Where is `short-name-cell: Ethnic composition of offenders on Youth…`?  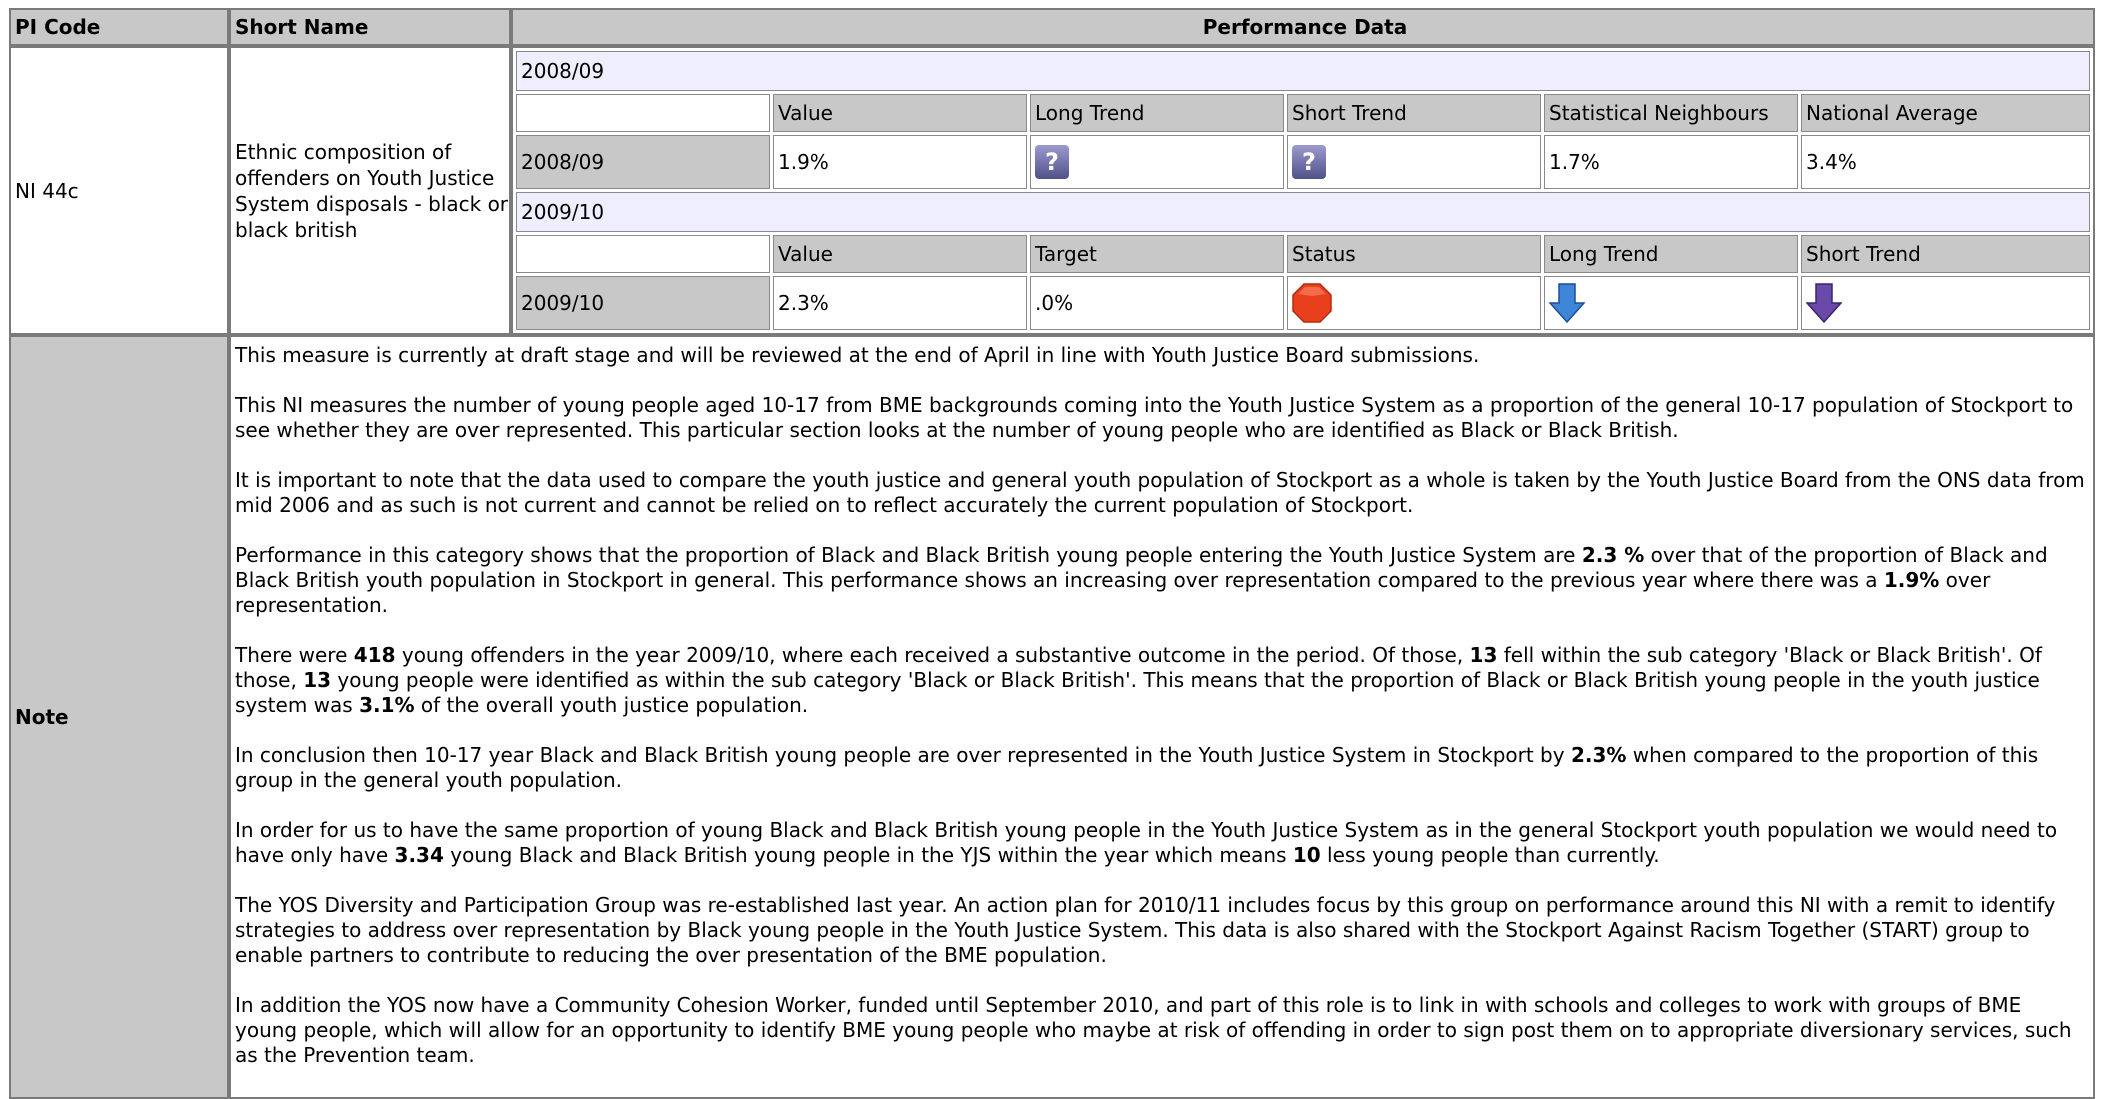 short-name-cell: Ethnic composition of offenders on Youth… is located at coordinates (370, 190).